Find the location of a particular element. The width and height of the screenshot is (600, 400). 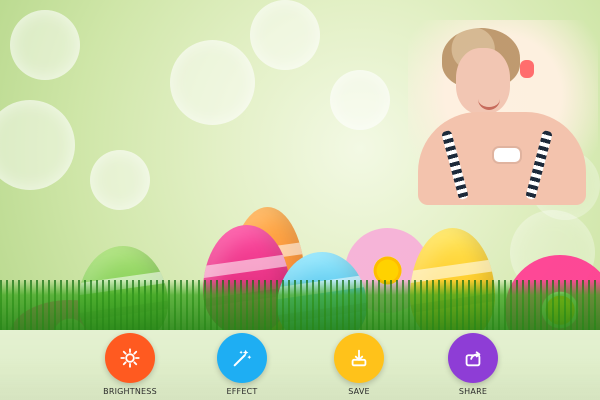

headphone-icon is located at coordinates (527, 69).